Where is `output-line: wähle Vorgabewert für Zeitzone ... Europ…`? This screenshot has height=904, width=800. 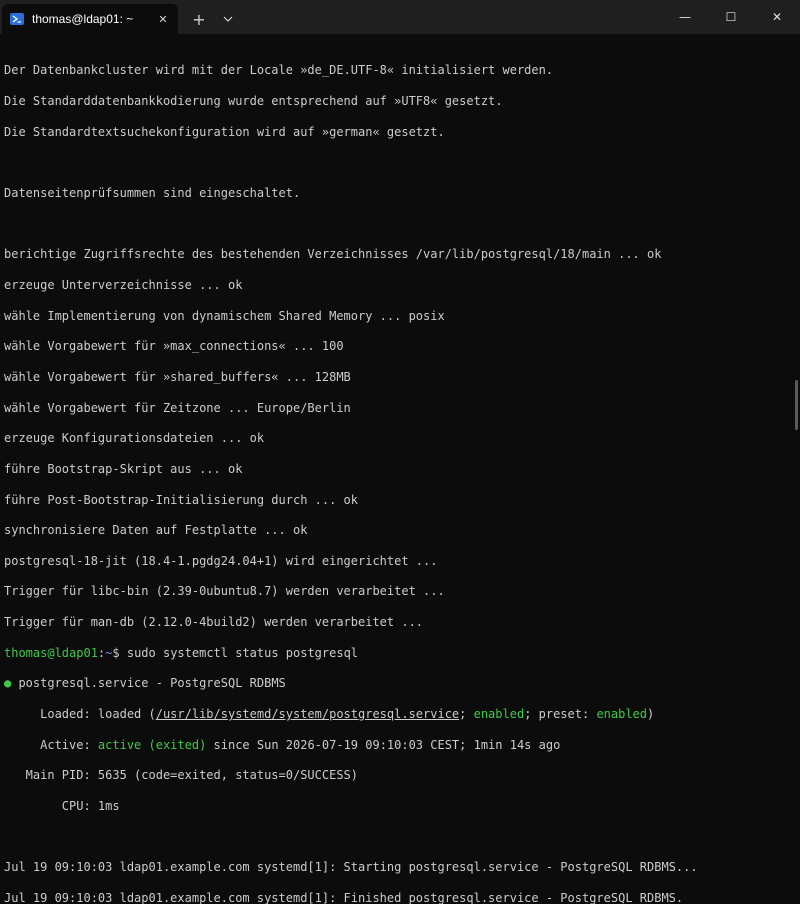
output-line: wähle Vorgabewert für Zeitzone ... Europ… is located at coordinates (177, 407).